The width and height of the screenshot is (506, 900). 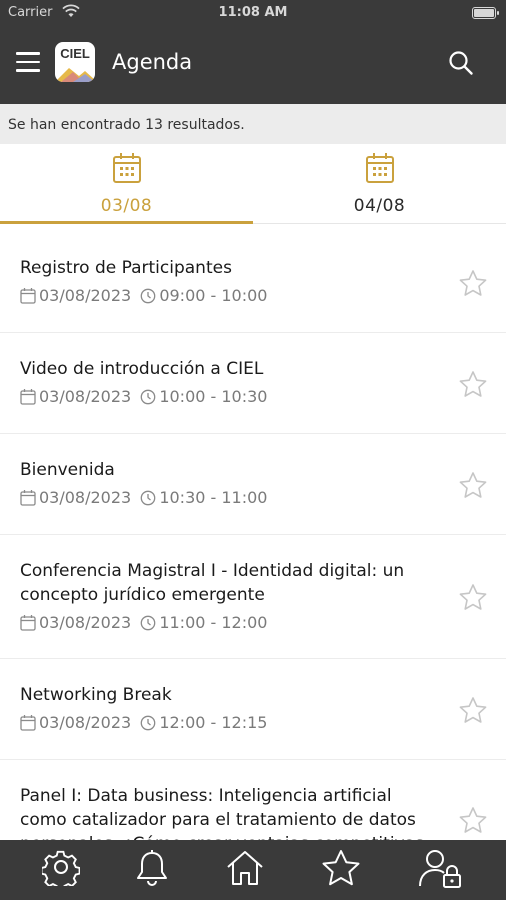 What do you see at coordinates (253, 709) in the screenshot?
I see `session-item: Networking Break 03/08/2023 12:00 - 12:15` at bounding box center [253, 709].